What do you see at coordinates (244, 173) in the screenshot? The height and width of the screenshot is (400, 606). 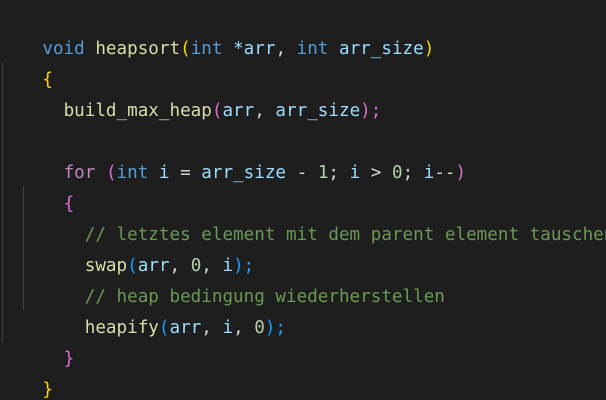 I see `var-arr-size: arr_size` at bounding box center [244, 173].